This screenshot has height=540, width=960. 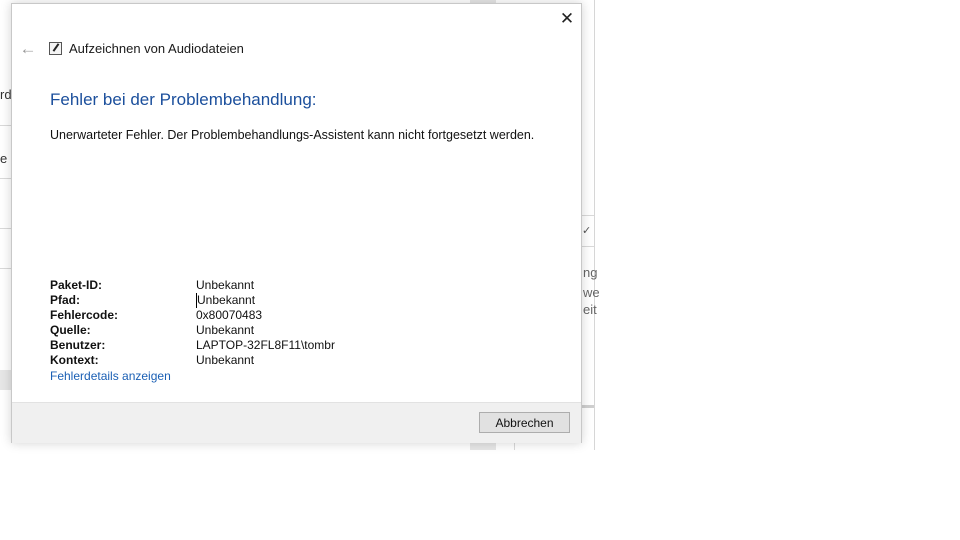 What do you see at coordinates (76, 285) in the screenshot?
I see `detail-label: Paket-ID:` at bounding box center [76, 285].